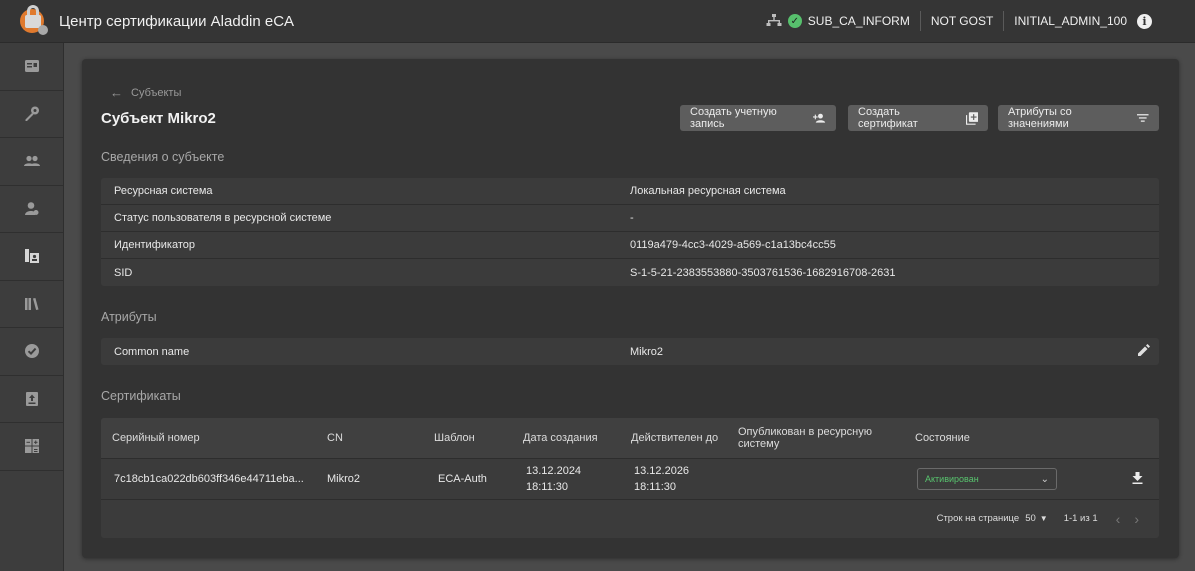 The height and width of the screenshot is (571, 1195). What do you see at coordinates (655, 487) in the screenshot?
I see `cert-valid-time: 18:11:30` at bounding box center [655, 487].